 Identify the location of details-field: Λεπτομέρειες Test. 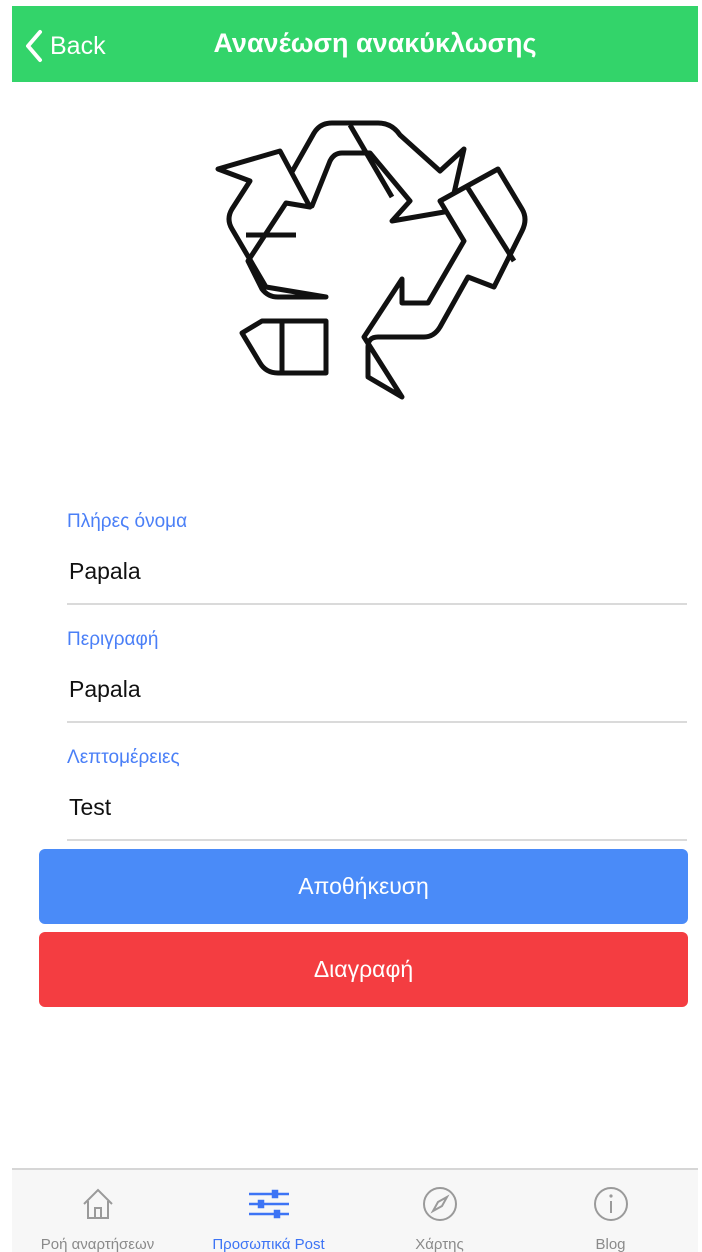
(377, 793).